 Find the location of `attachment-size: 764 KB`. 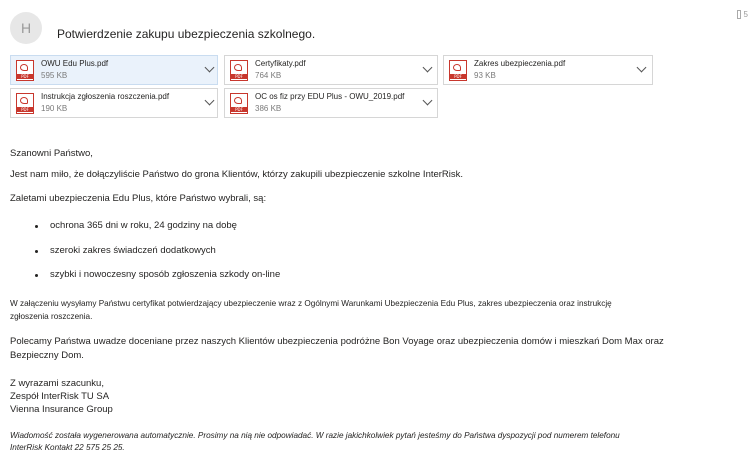

attachment-size: 764 KB is located at coordinates (268, 75).